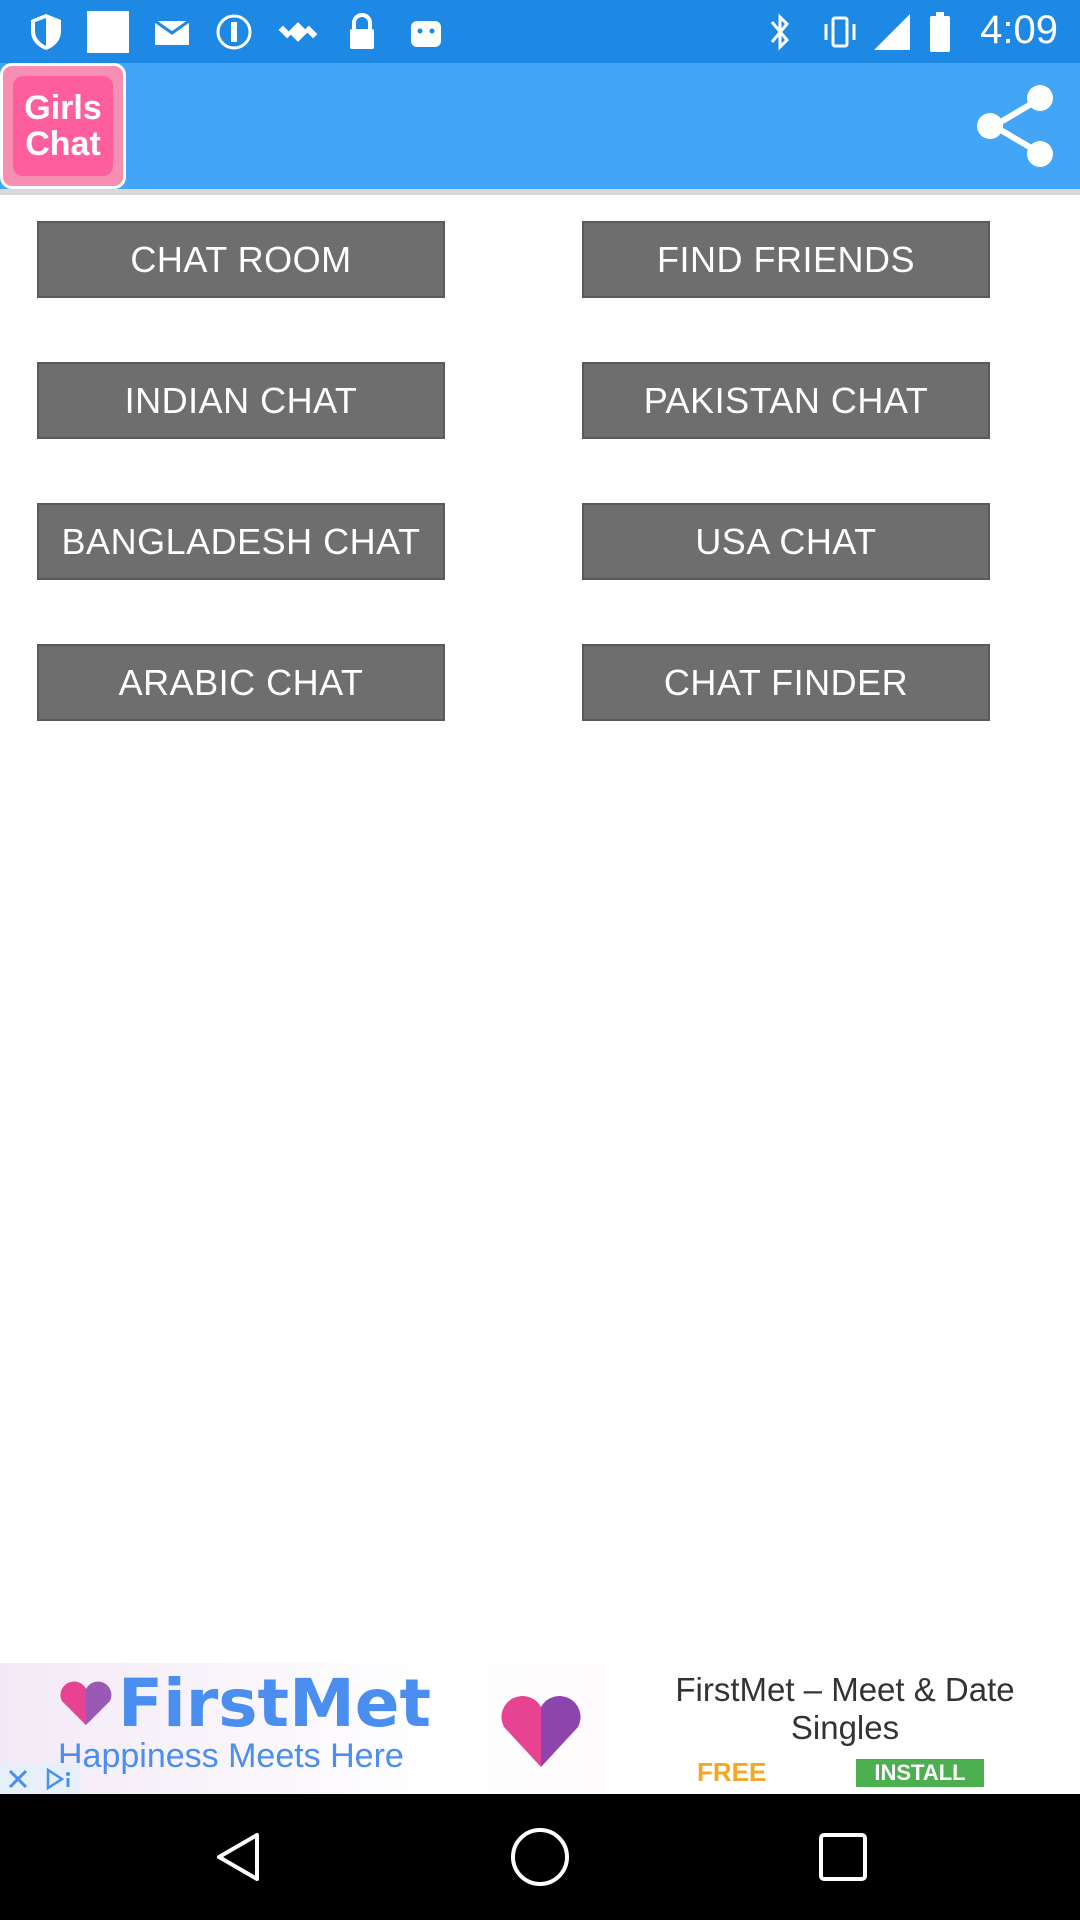 This screenshot has width=1080, height=1920. Describe the element at coordinates (540, 192) in the screenshot. I see `app-bar-shadow` at that location.